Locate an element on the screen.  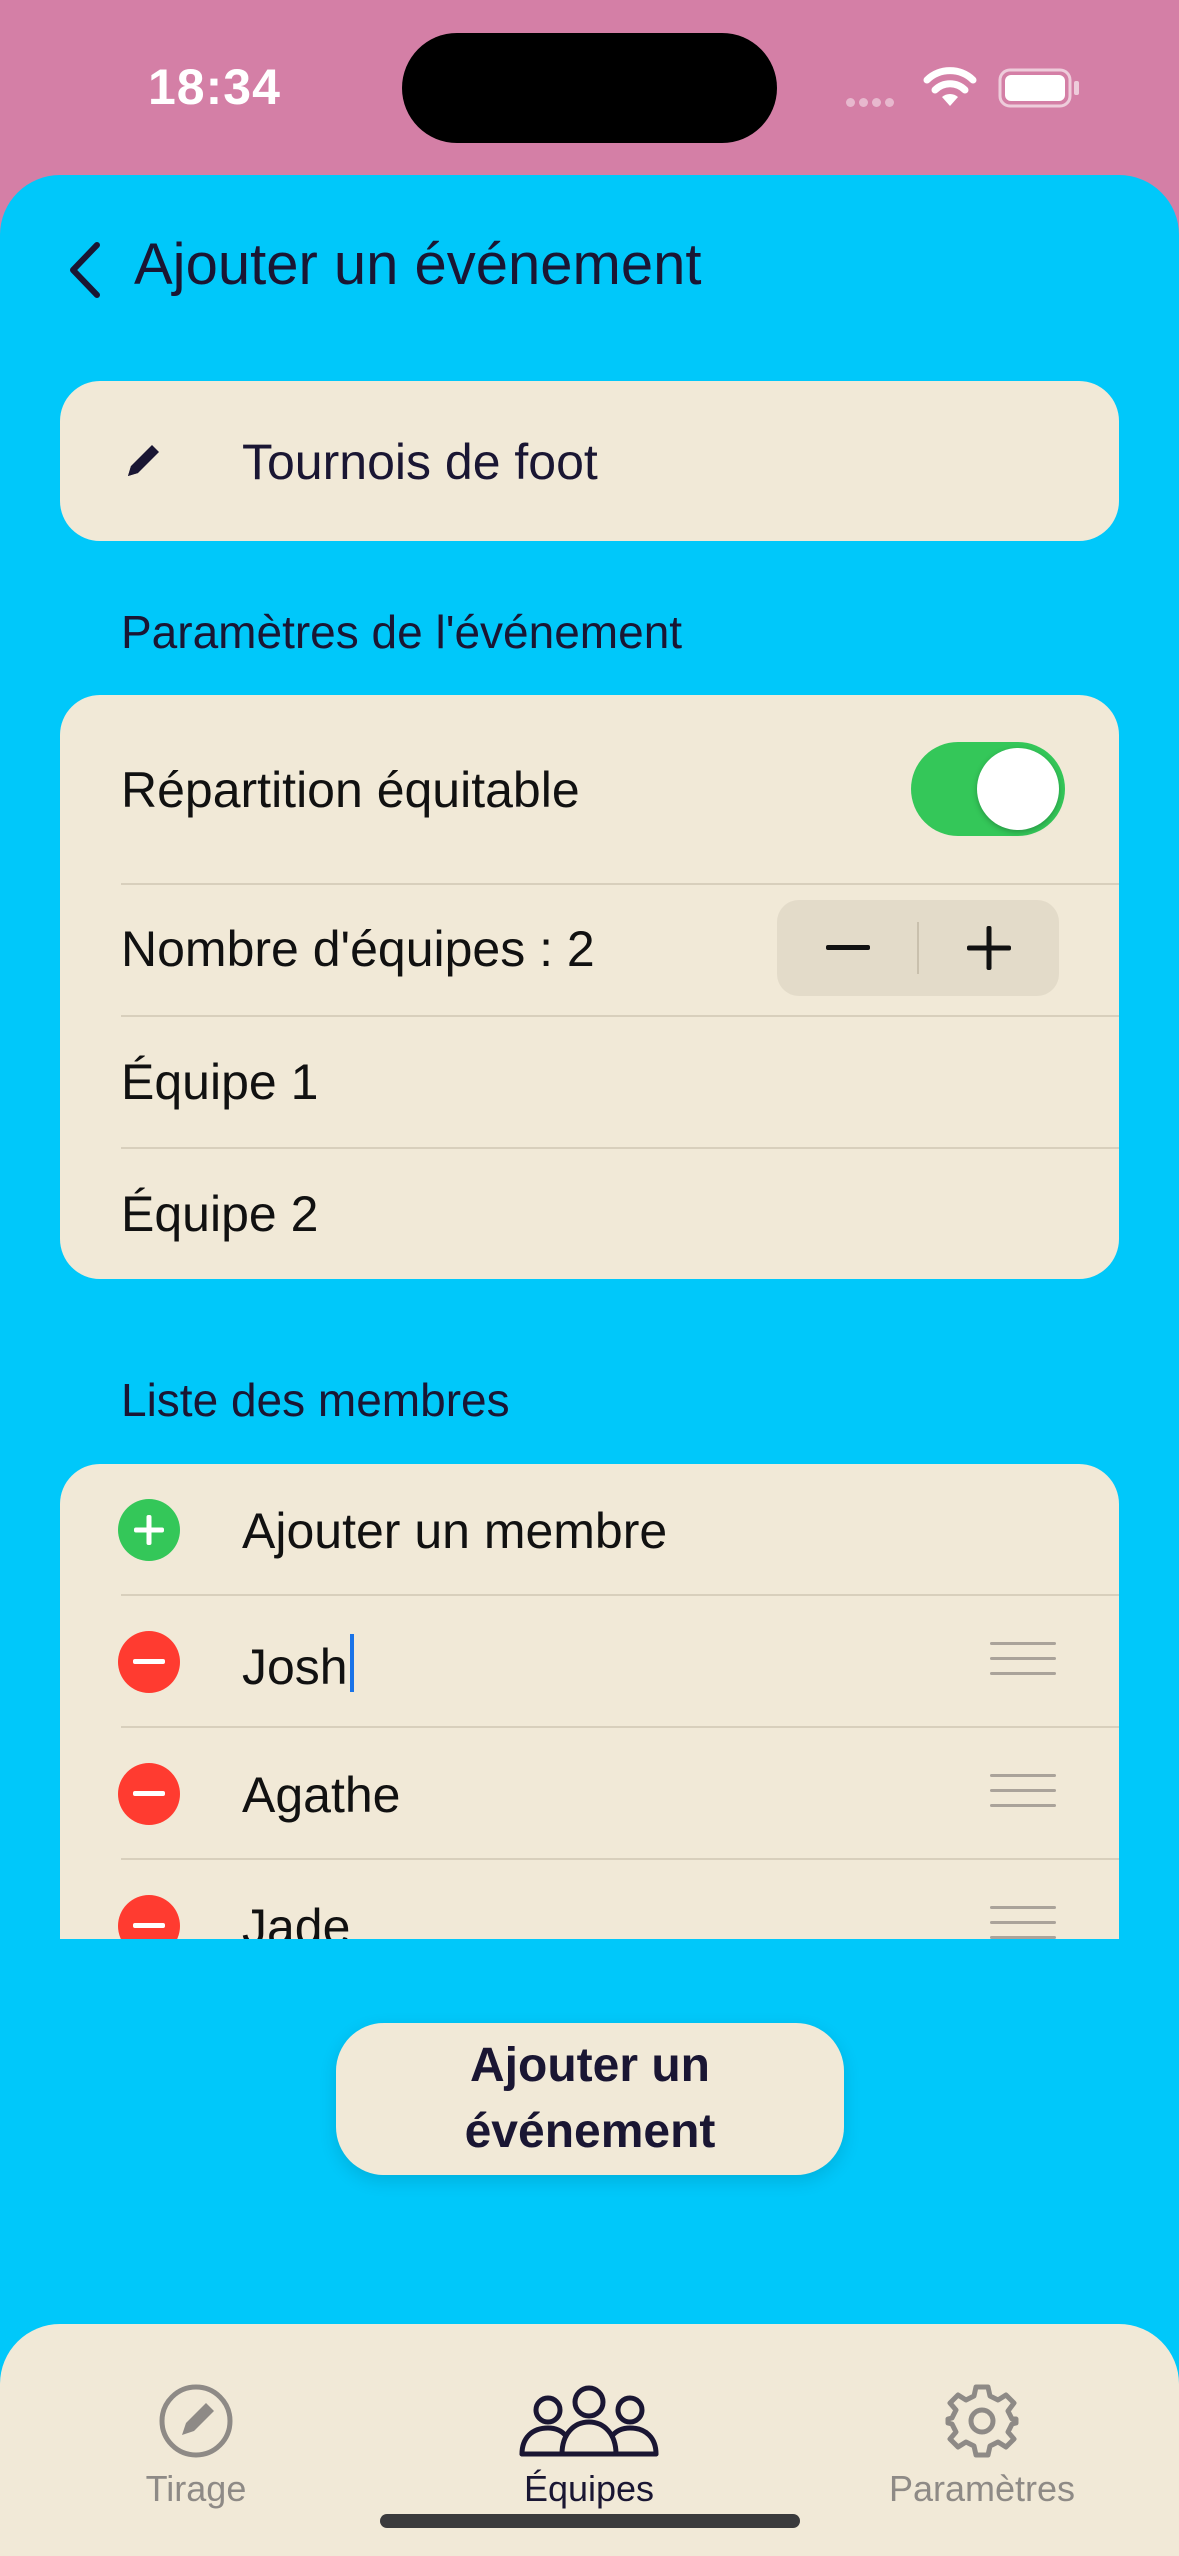
tab-tirage: Tirage is located at coordinates (196, 2451).